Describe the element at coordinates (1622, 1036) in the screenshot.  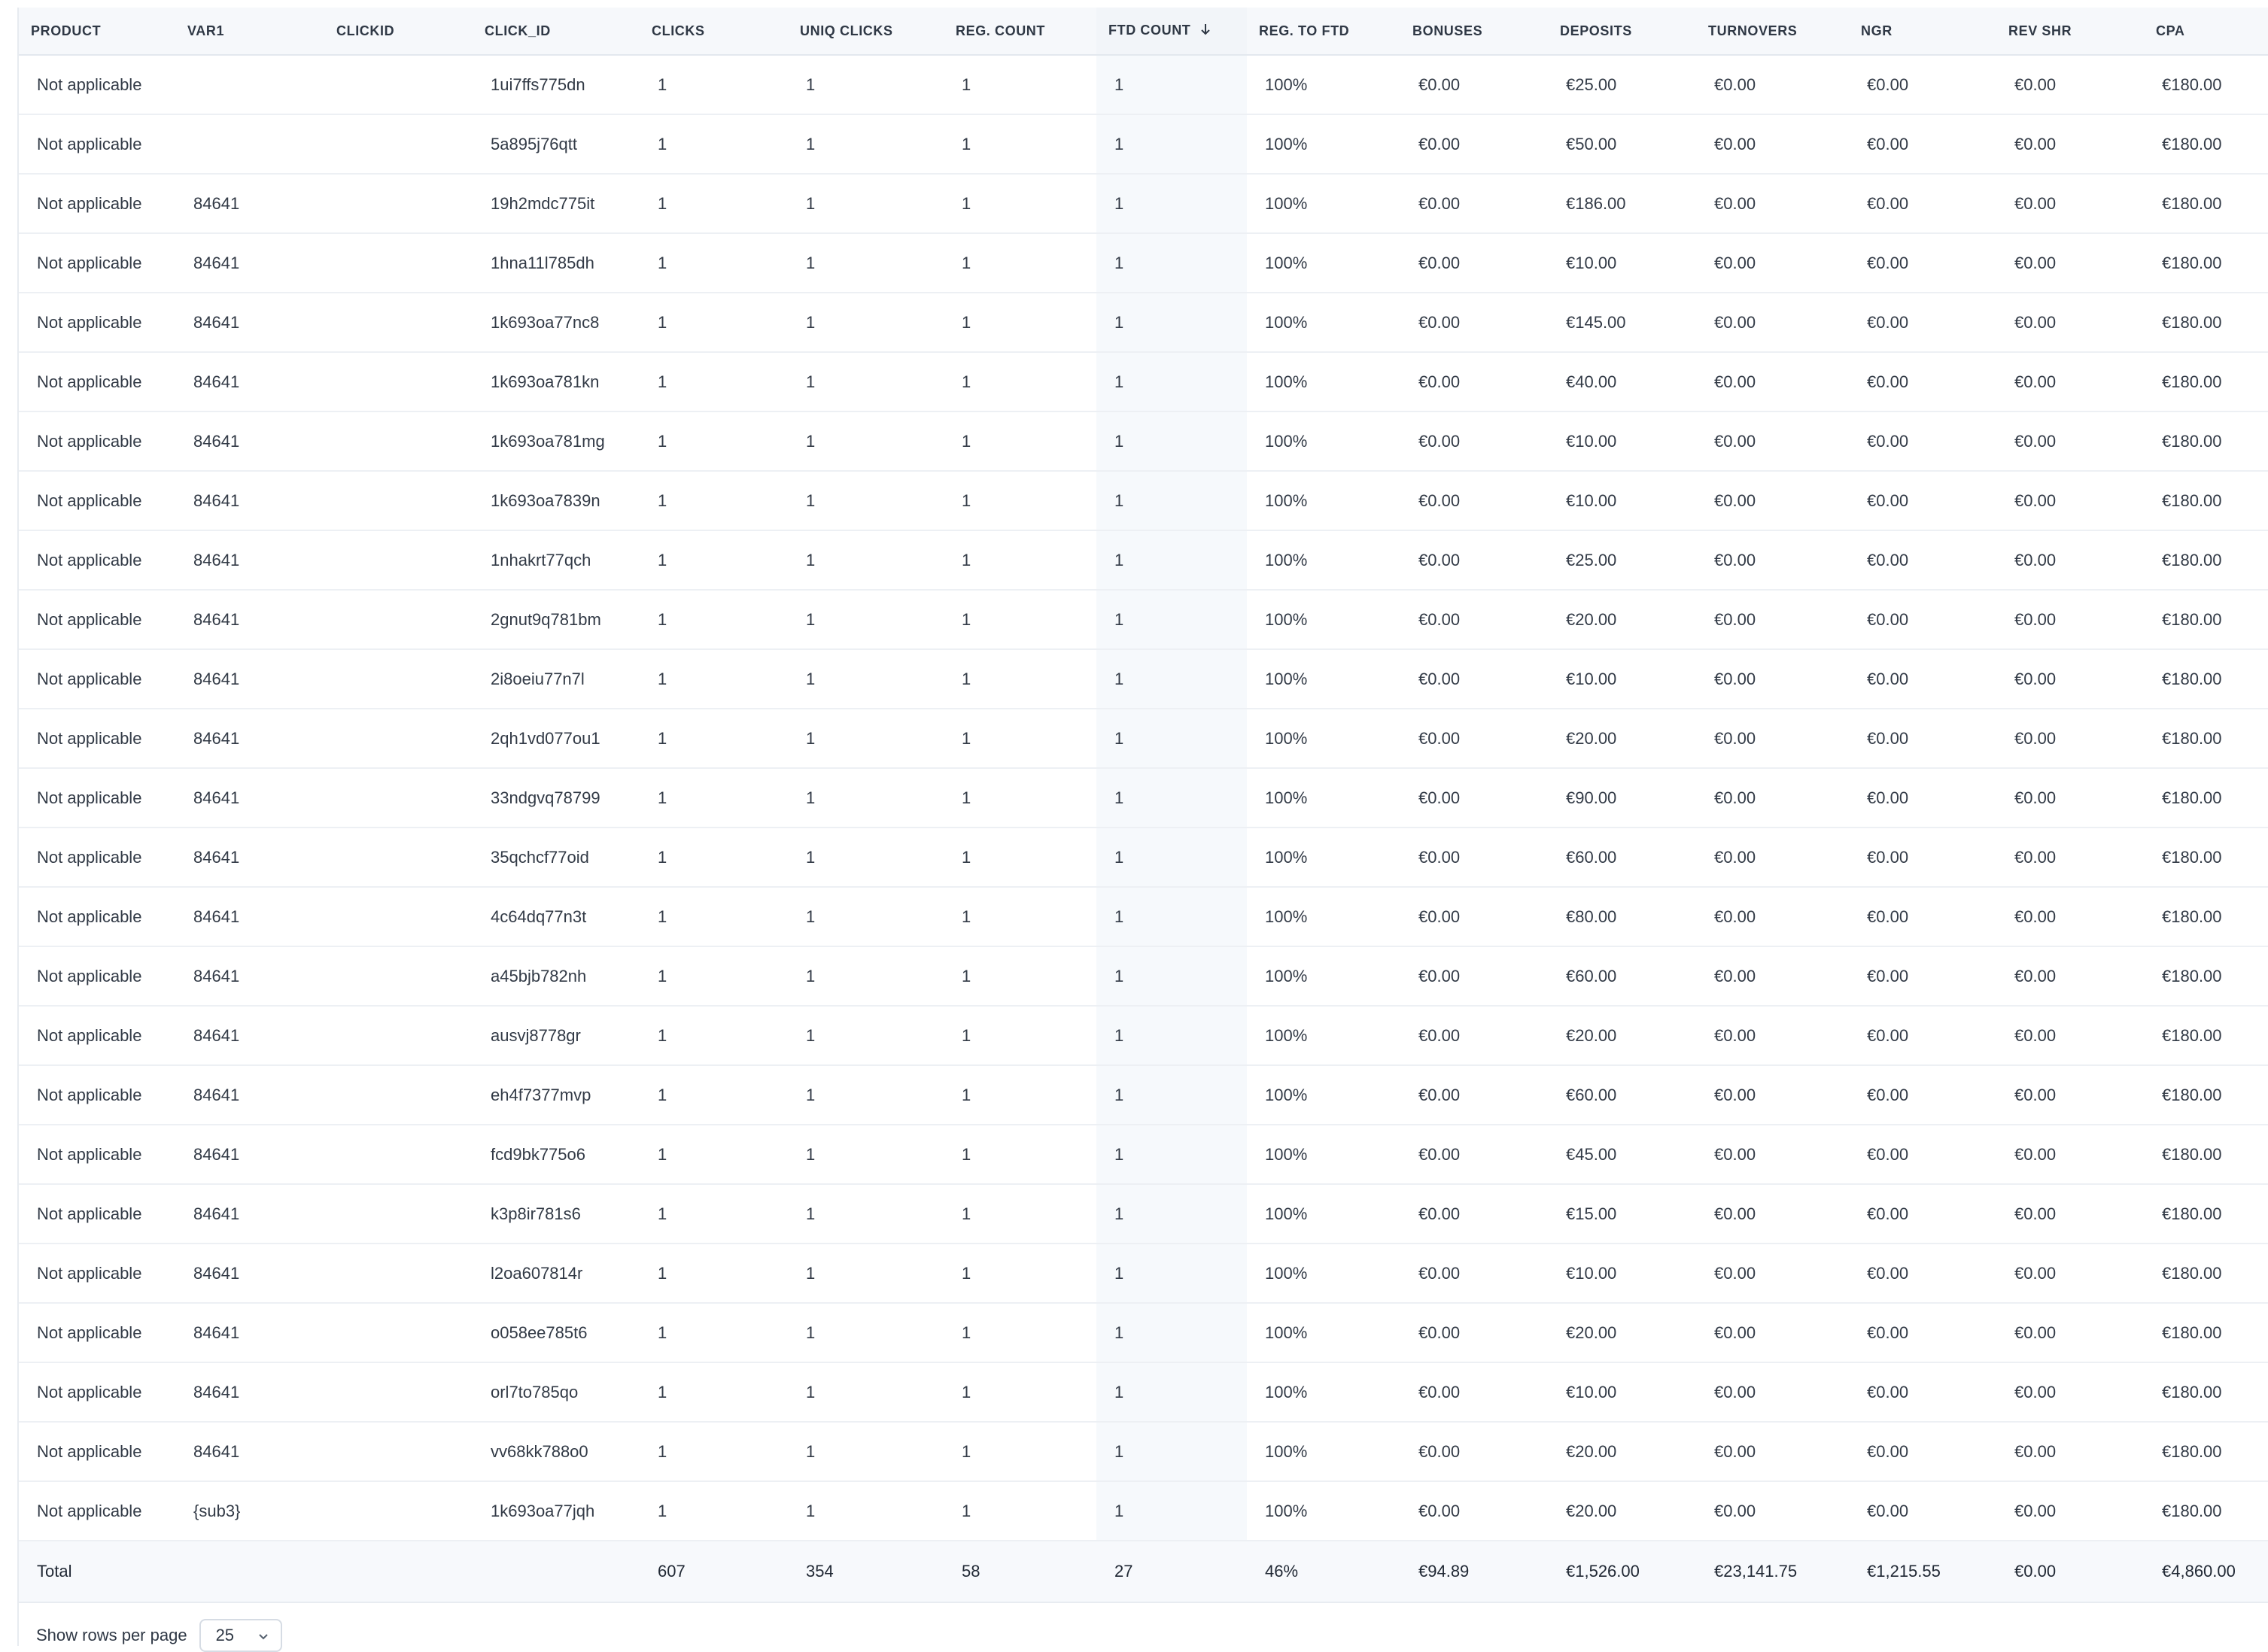
I see `cell-deposits: €20.00` at that location.